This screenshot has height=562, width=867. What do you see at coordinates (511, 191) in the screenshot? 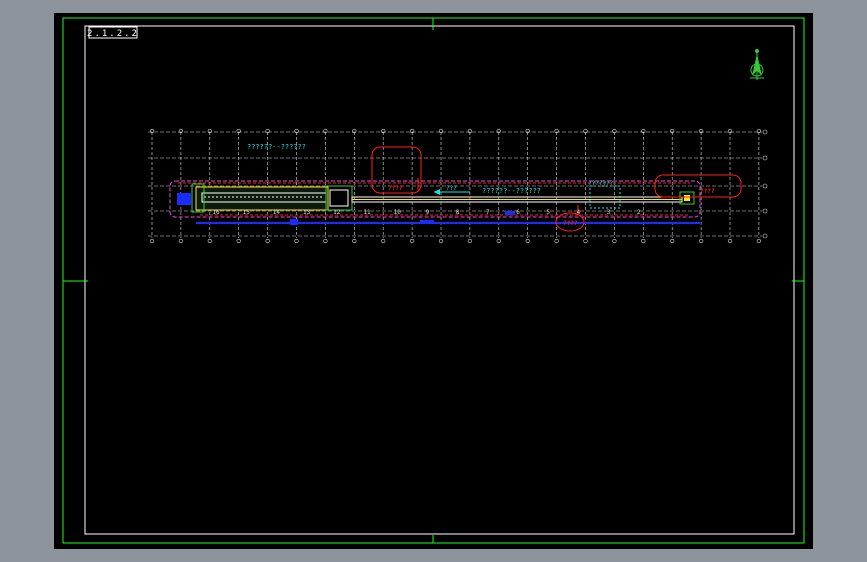
I see `plan-title-right: ??????--??????` at bounding box center [511, 191].